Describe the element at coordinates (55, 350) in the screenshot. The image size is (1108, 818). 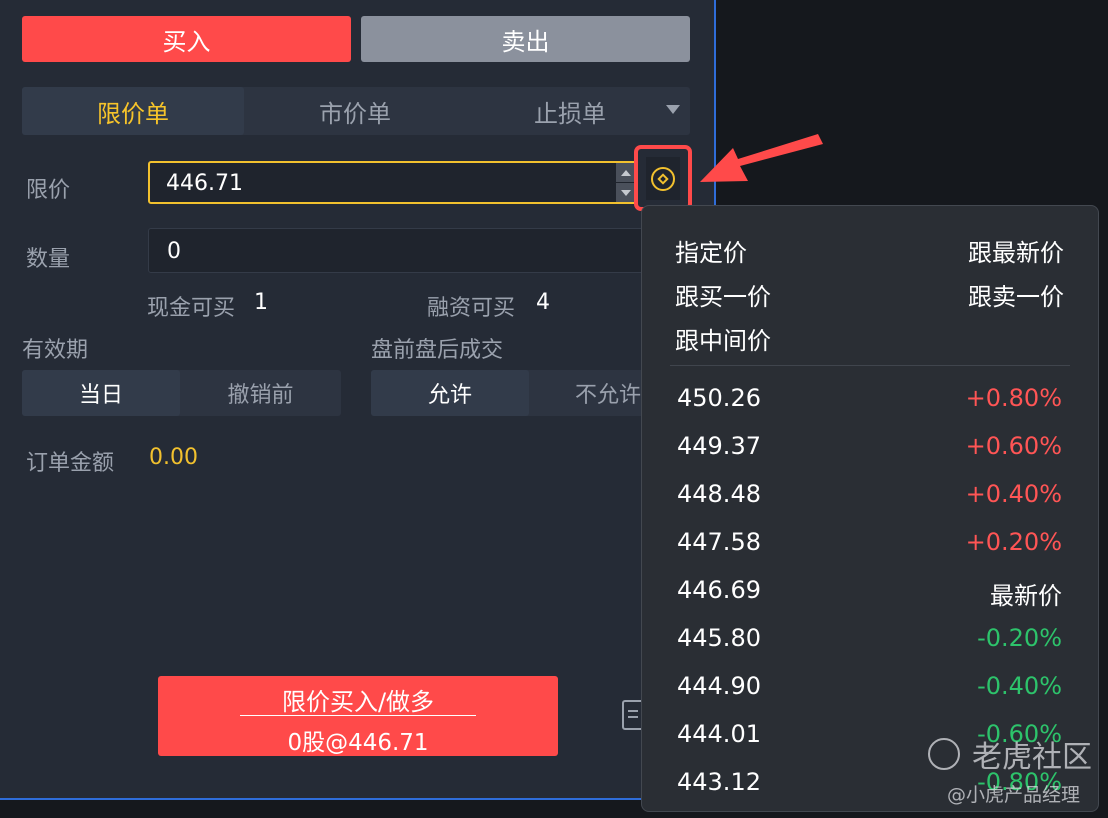
I see `validity-label: 有效期` at that location.